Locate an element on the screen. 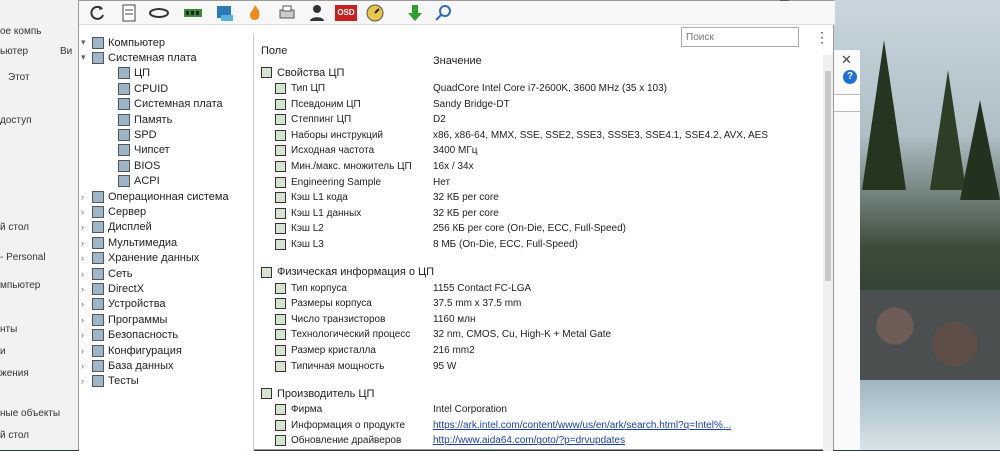 The width and height of the screenshot is (1000, 451). property-row: Наборы инструкций is located at coordinates (329, 135).